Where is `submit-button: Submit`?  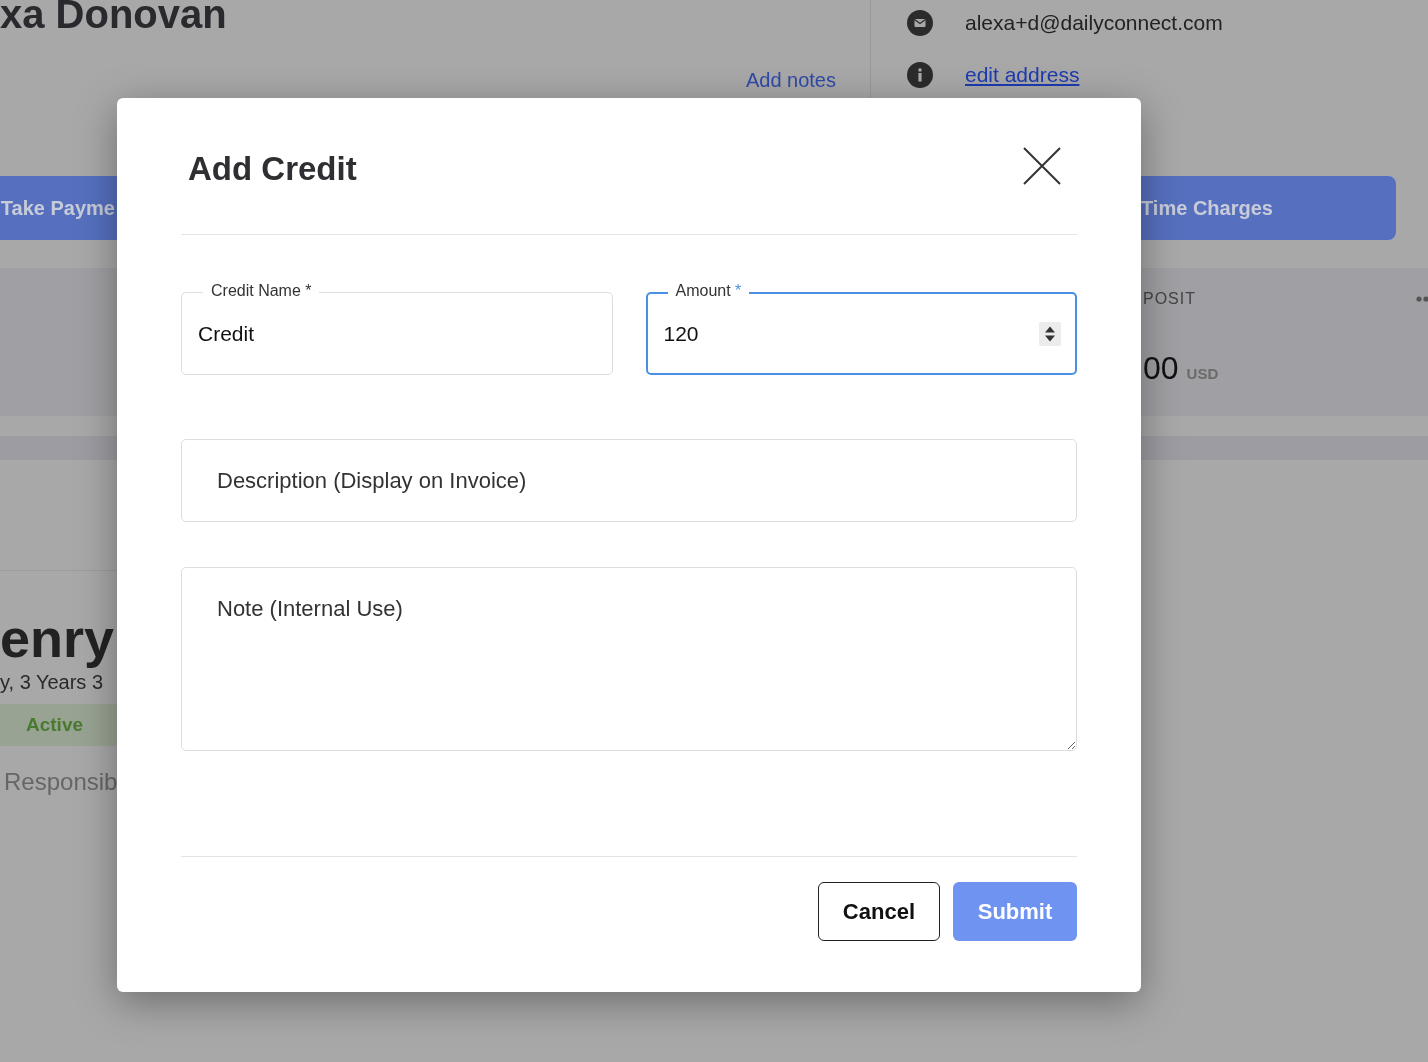
submit-button: Submit is located at coordinates (1015, 911).